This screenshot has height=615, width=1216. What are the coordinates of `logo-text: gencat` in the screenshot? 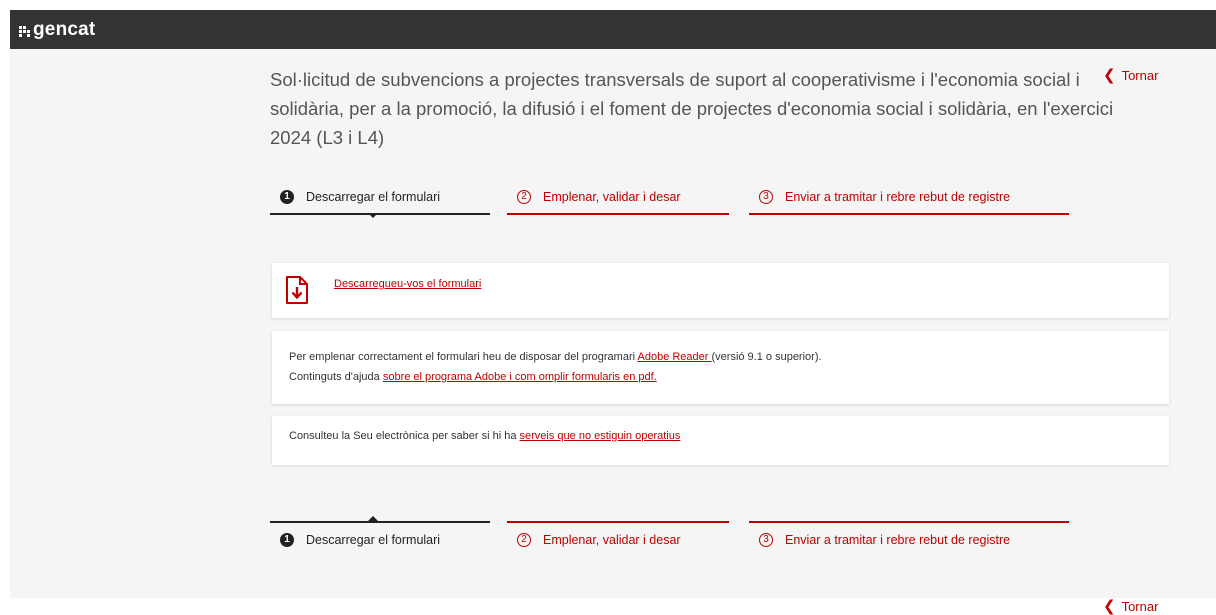 It's located at (64, 29).